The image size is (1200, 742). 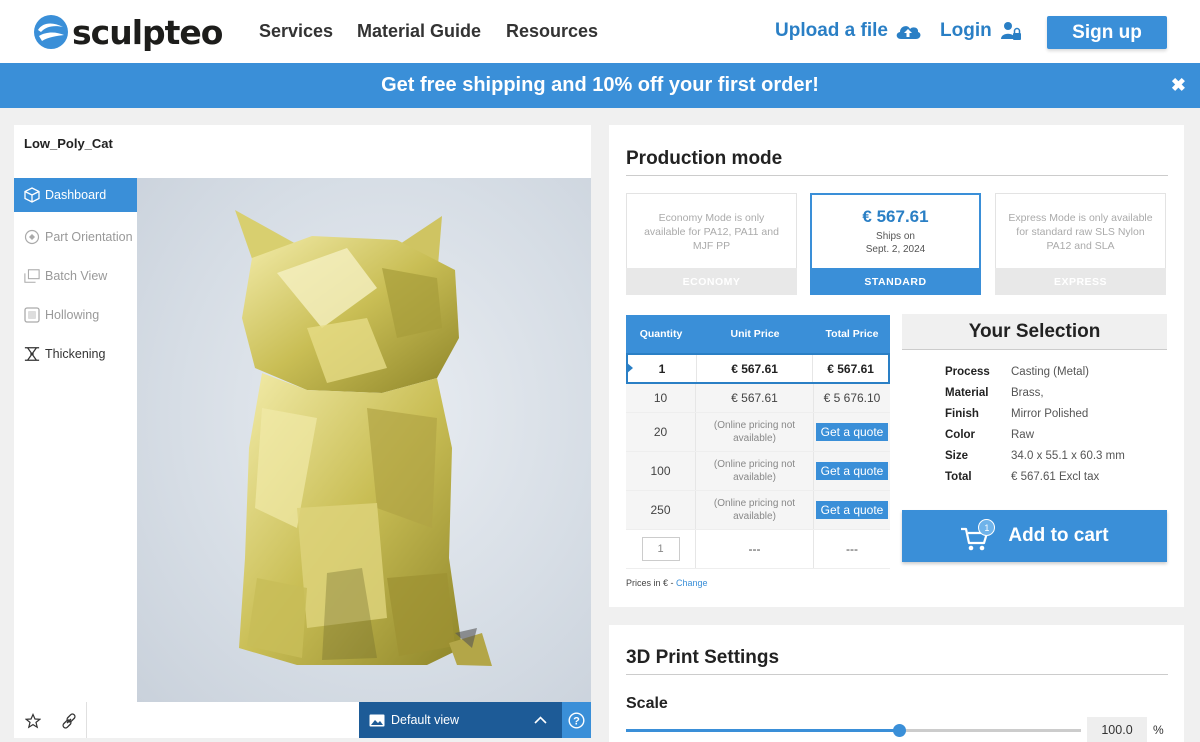 What do you see at coordinates (661, 432) in the screenshot?
I see `row-quantity: 20` at bounding box center [661, 432].